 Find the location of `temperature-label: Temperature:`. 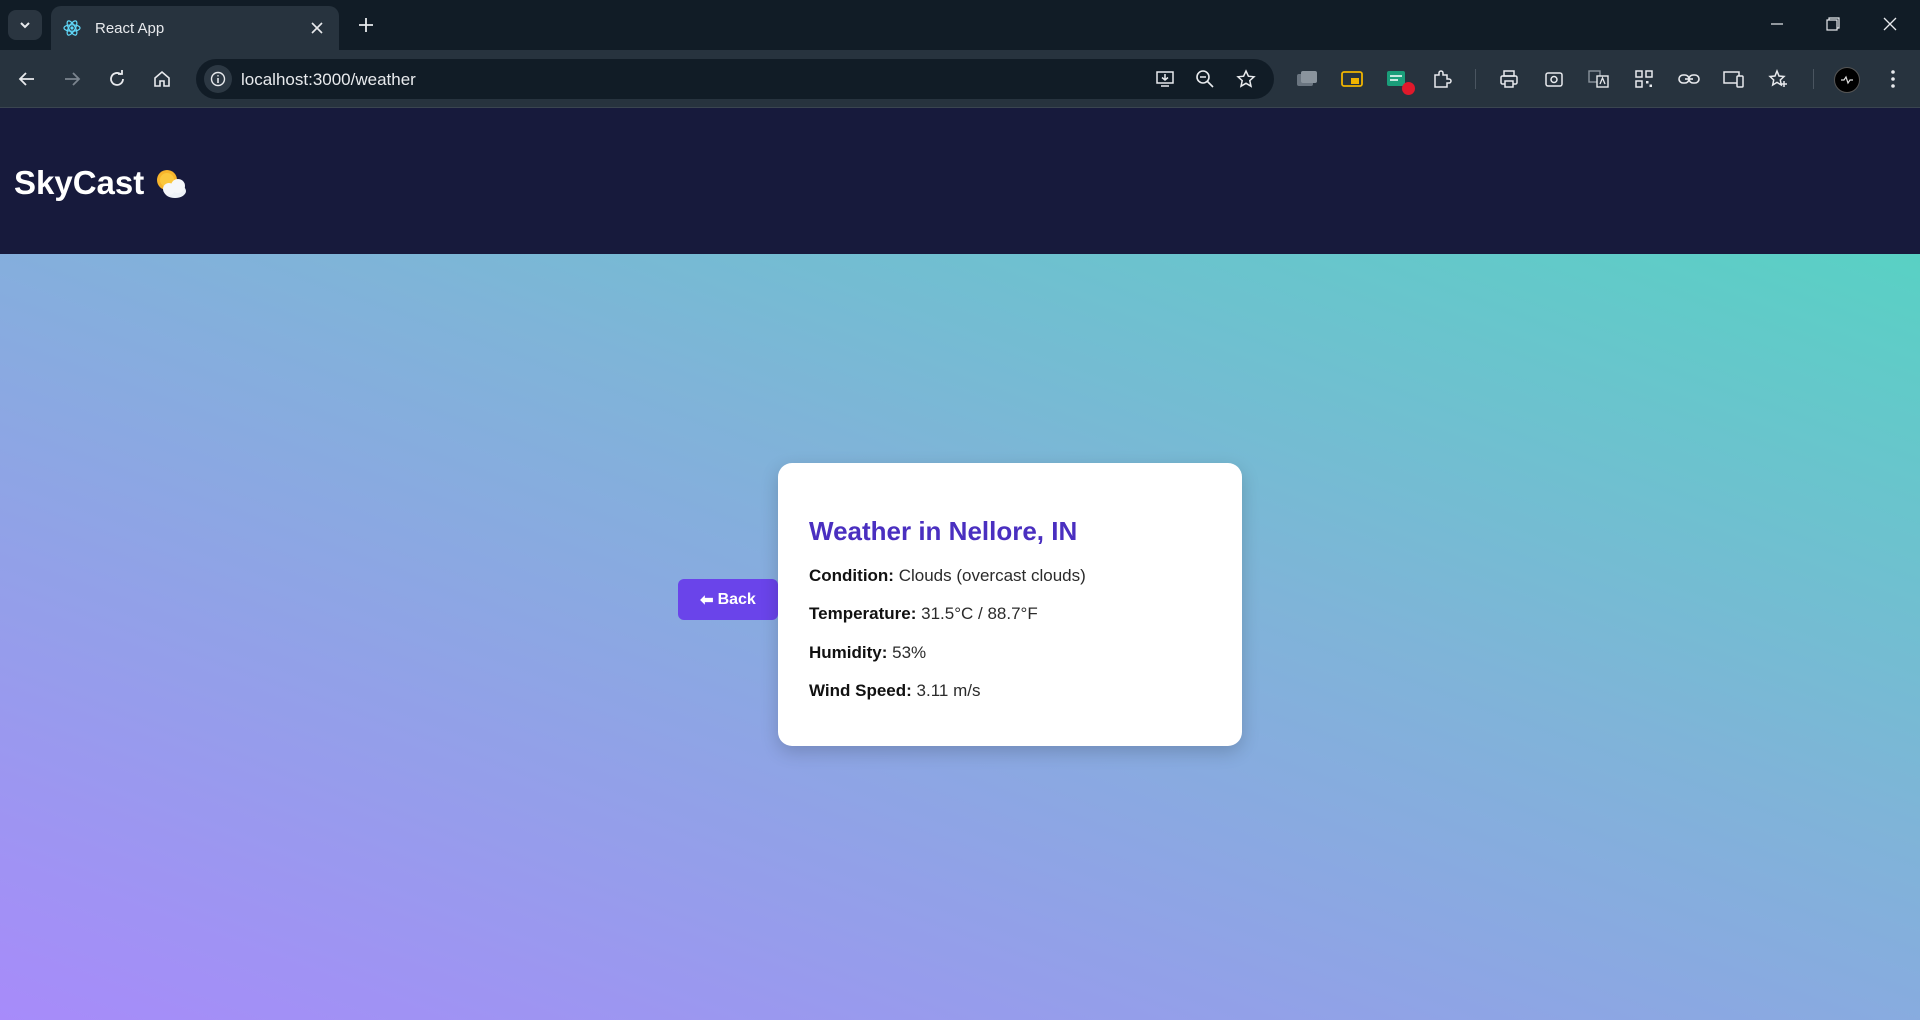

temperature-label: Temperature: is located at coordinates (865, 613).